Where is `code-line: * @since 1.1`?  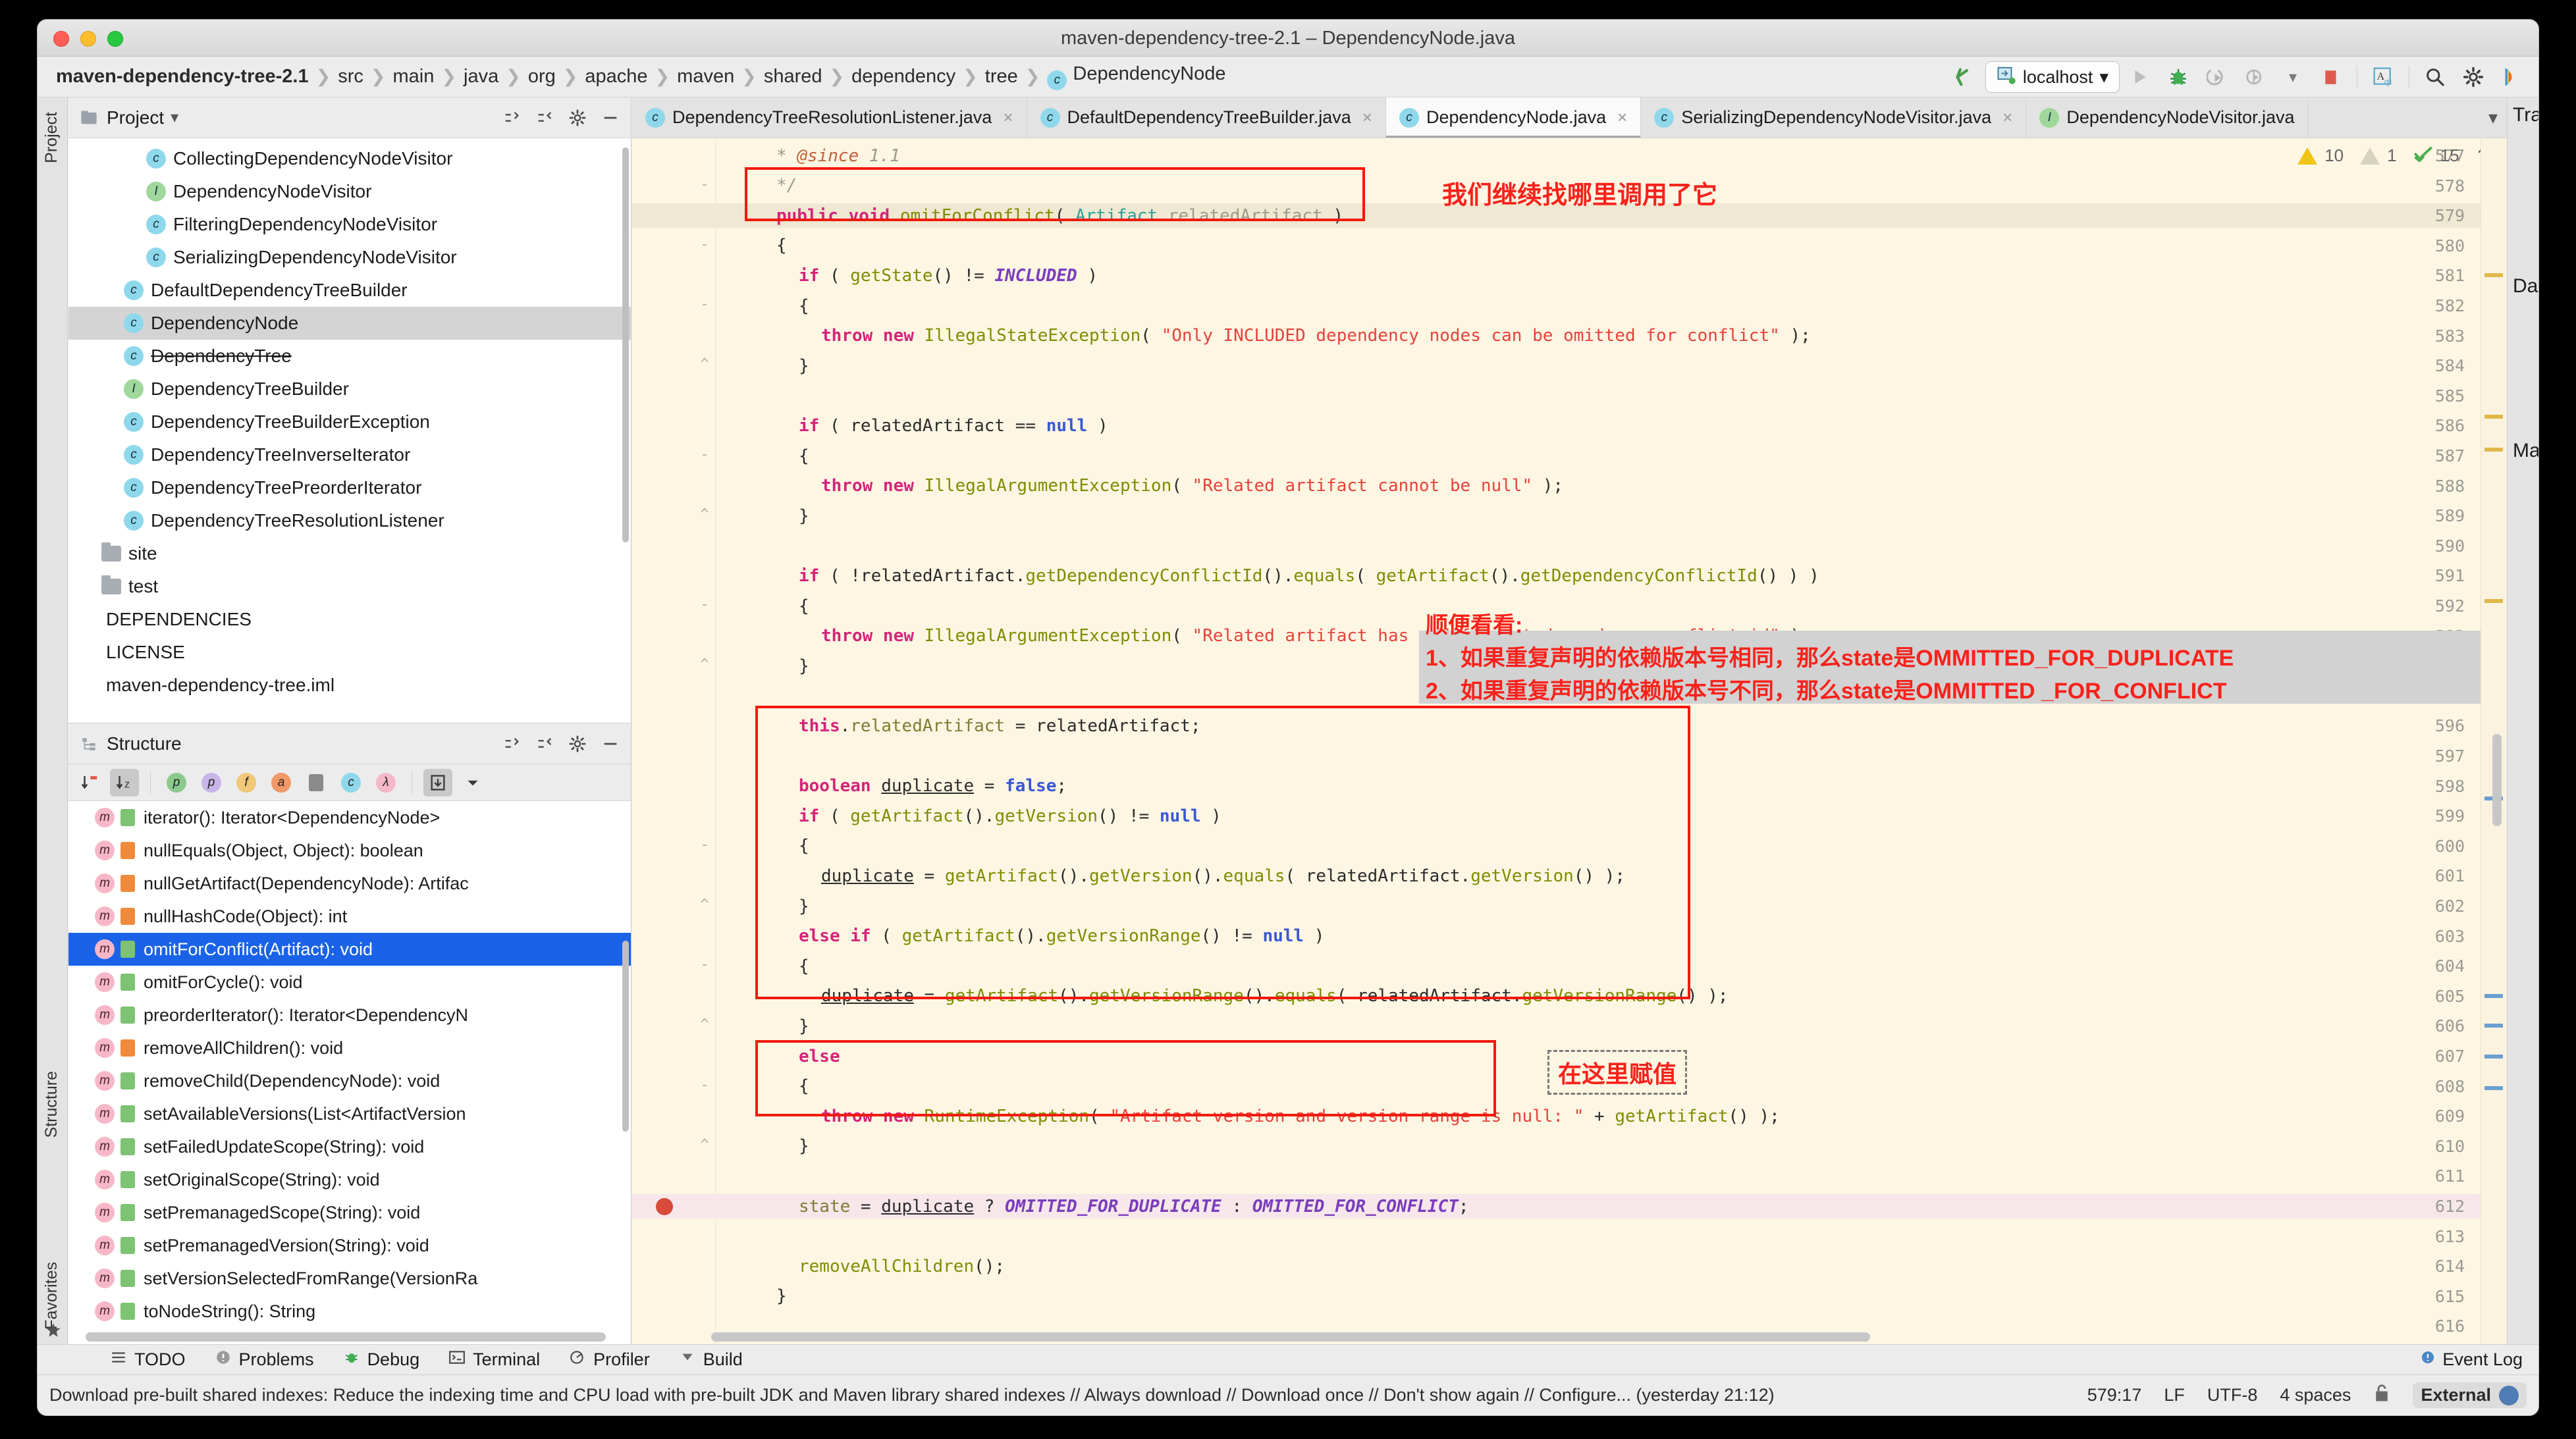
code-line: * @since 1.1 is located at coordinates (1611, 156).